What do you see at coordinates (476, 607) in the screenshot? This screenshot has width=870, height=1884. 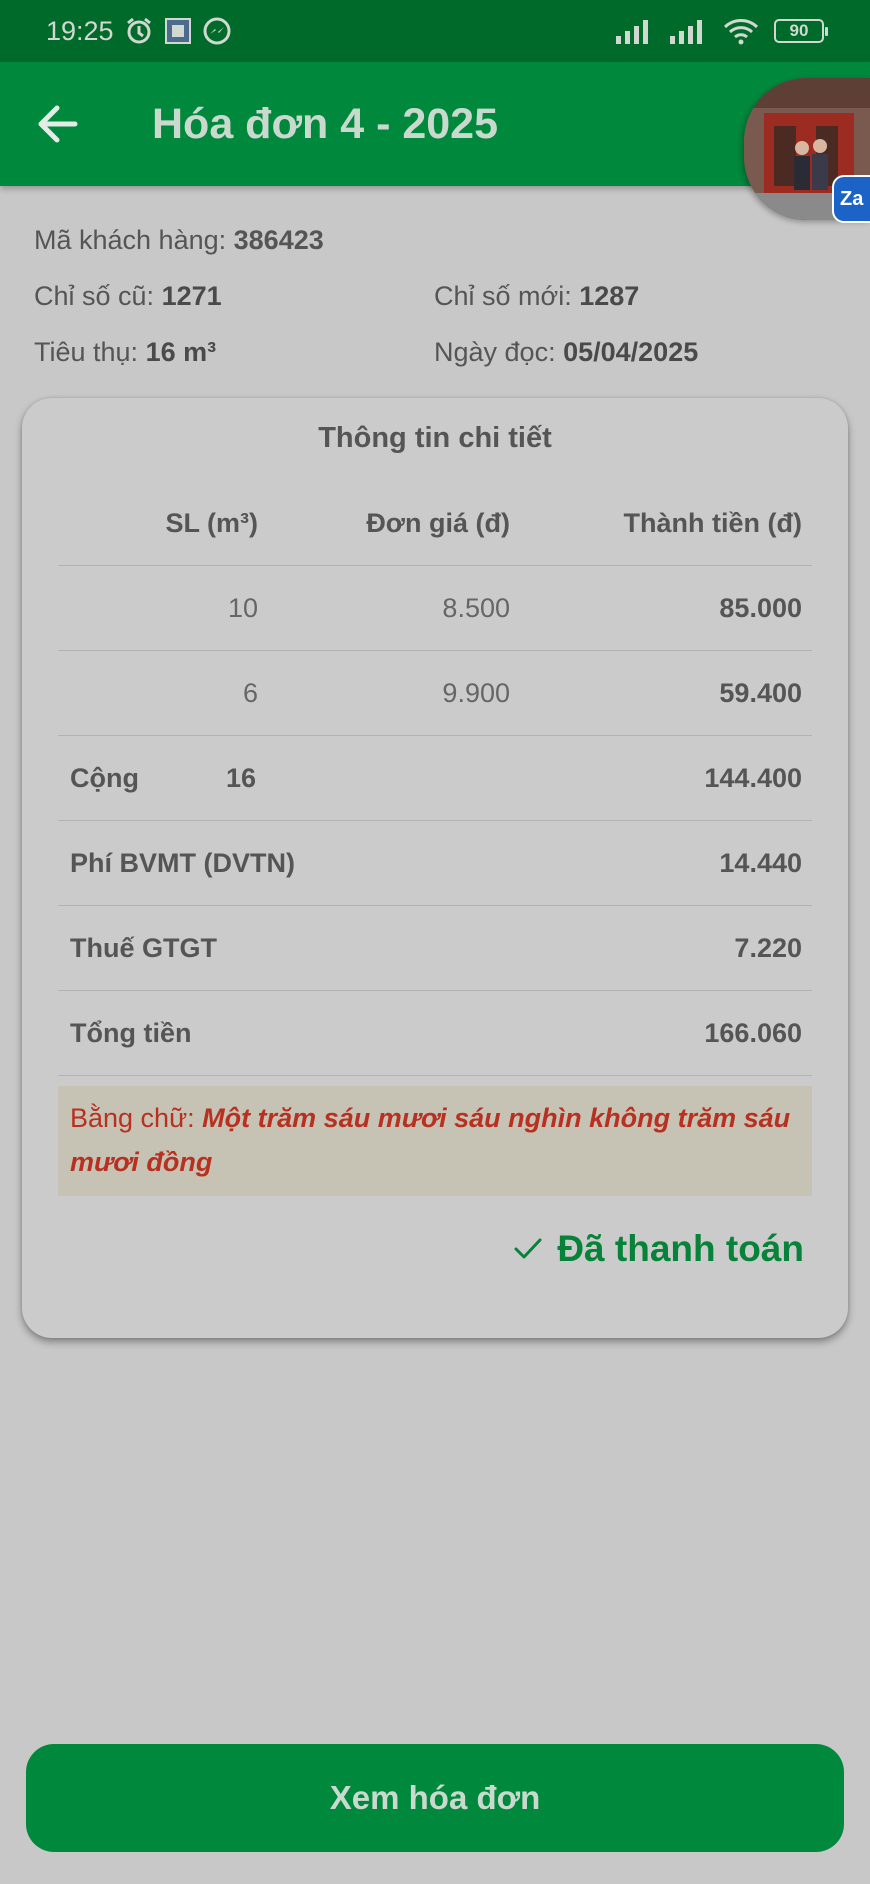 I see `price-cell: 8.500` at bounding box center [476, 607].